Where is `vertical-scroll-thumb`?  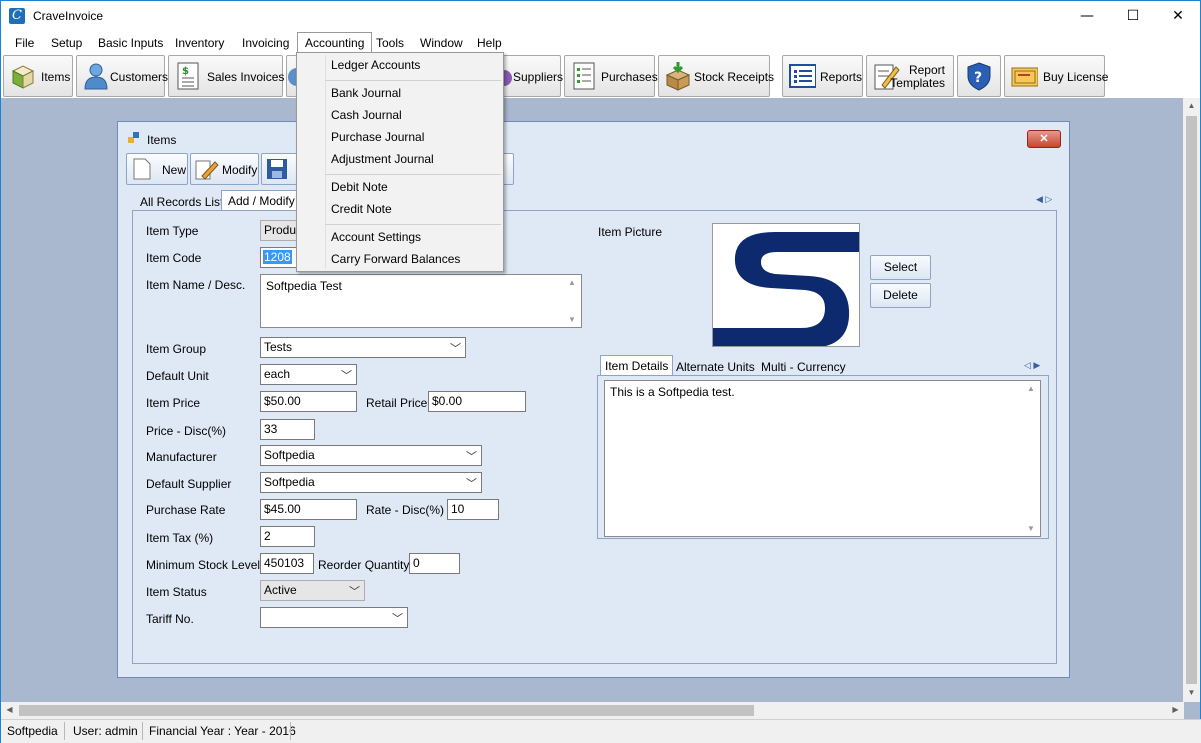 vertical-scroll-thumb is located at coordinates (1191, 400).